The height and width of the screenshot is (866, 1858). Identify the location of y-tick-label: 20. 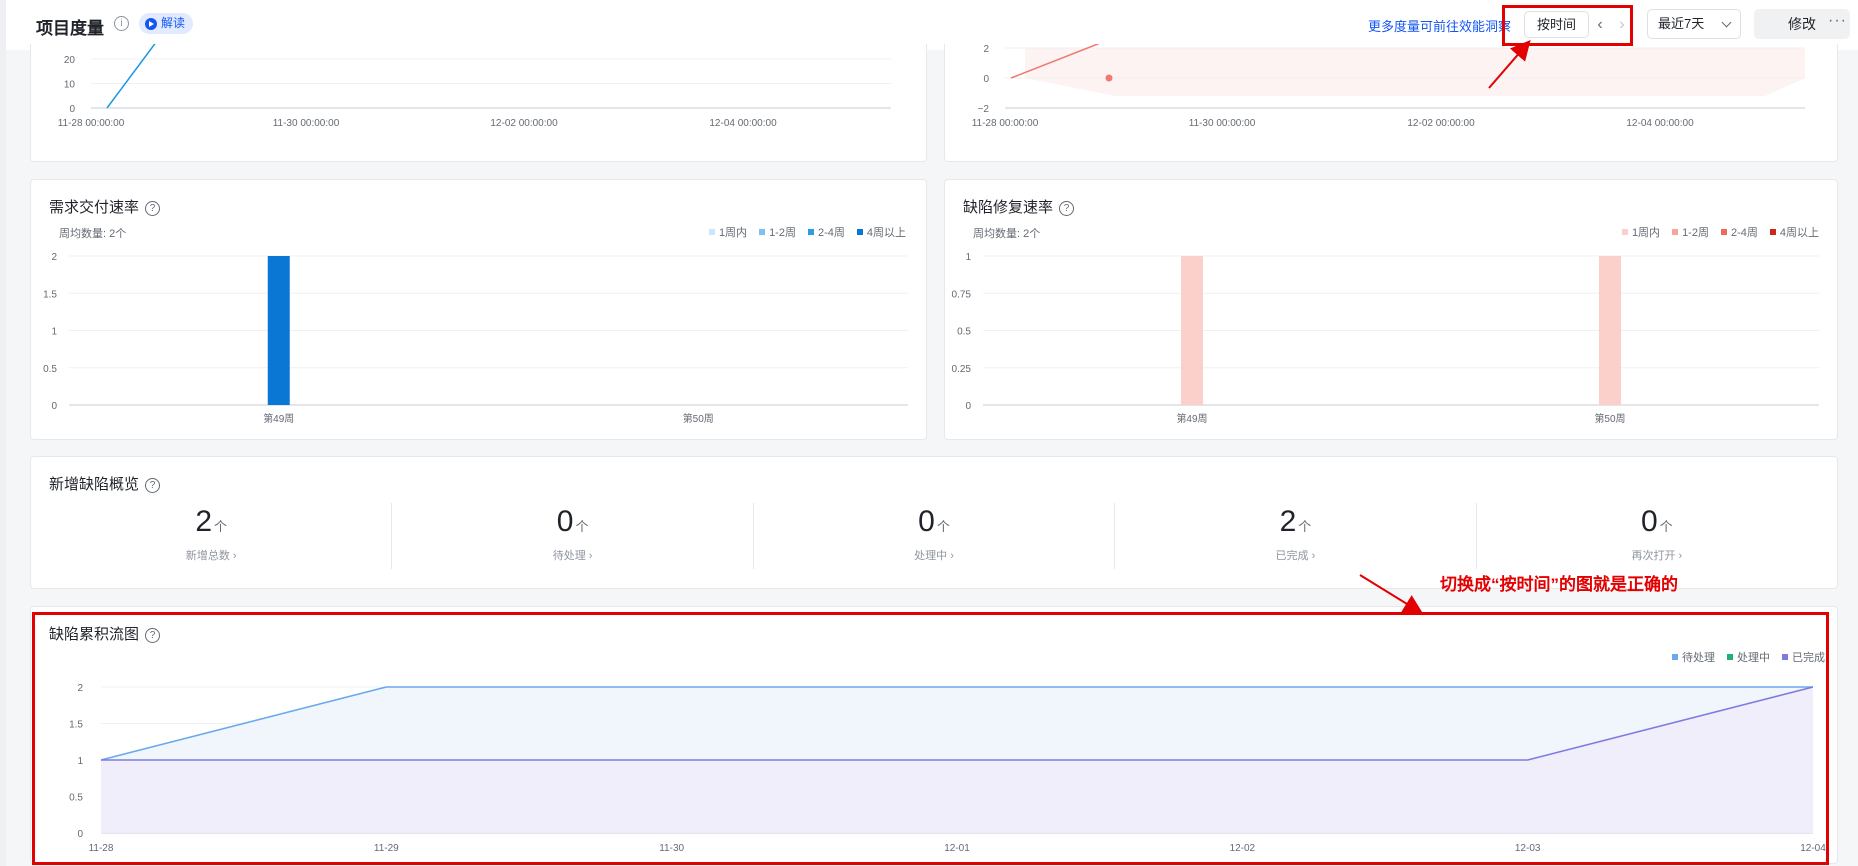
(70, 60).